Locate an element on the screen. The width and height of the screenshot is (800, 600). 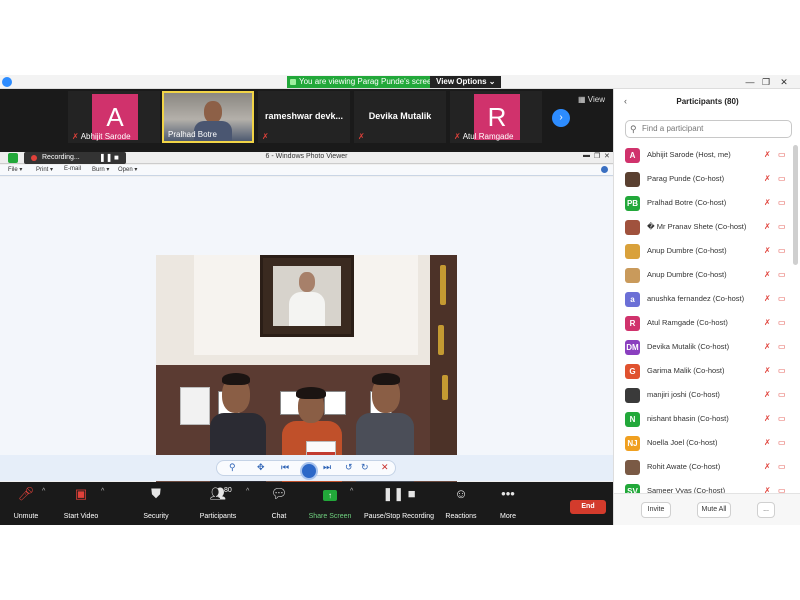
participant-row: � Mr Pranav Shete (Co-host) ✗ ▭ is located at coordinates (707, 228).